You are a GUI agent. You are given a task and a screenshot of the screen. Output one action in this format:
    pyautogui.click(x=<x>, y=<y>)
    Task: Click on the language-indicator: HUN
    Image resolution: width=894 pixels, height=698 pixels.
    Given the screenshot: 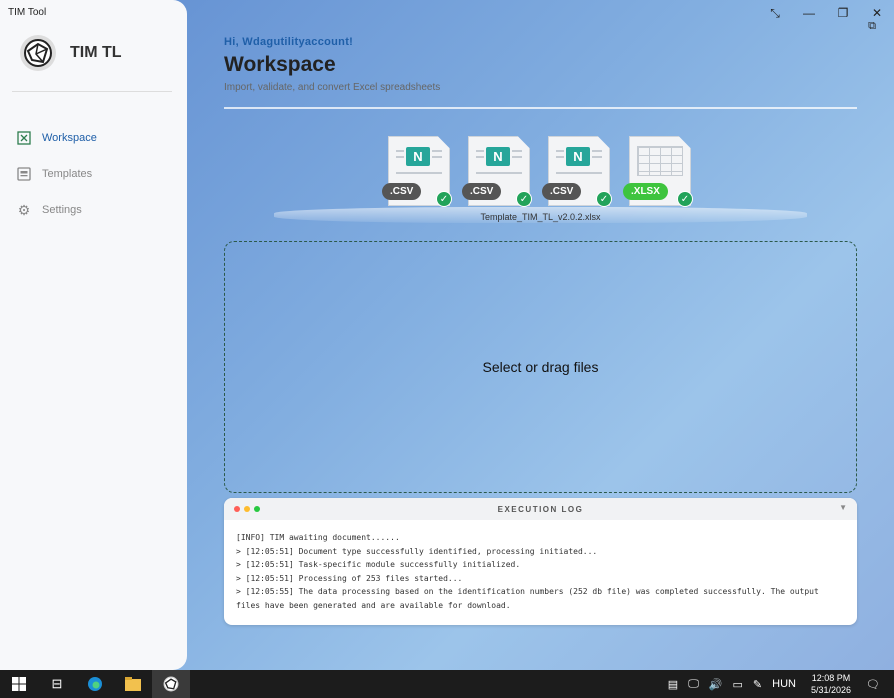 What is the action you would take?
    pyautogui.click(x=784, y=684)
    